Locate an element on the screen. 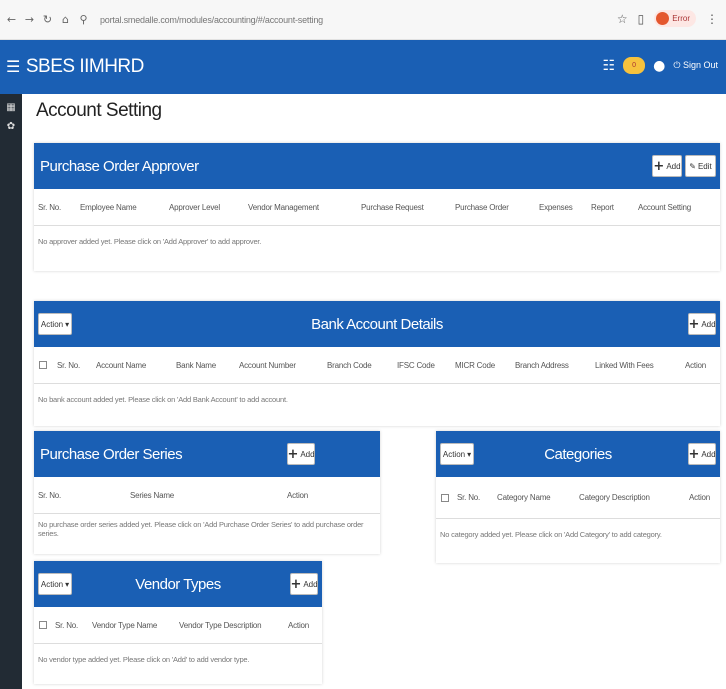 This screenshot has width=726, height=689. page-title: Account Setting is located at coordinates (99, 110).